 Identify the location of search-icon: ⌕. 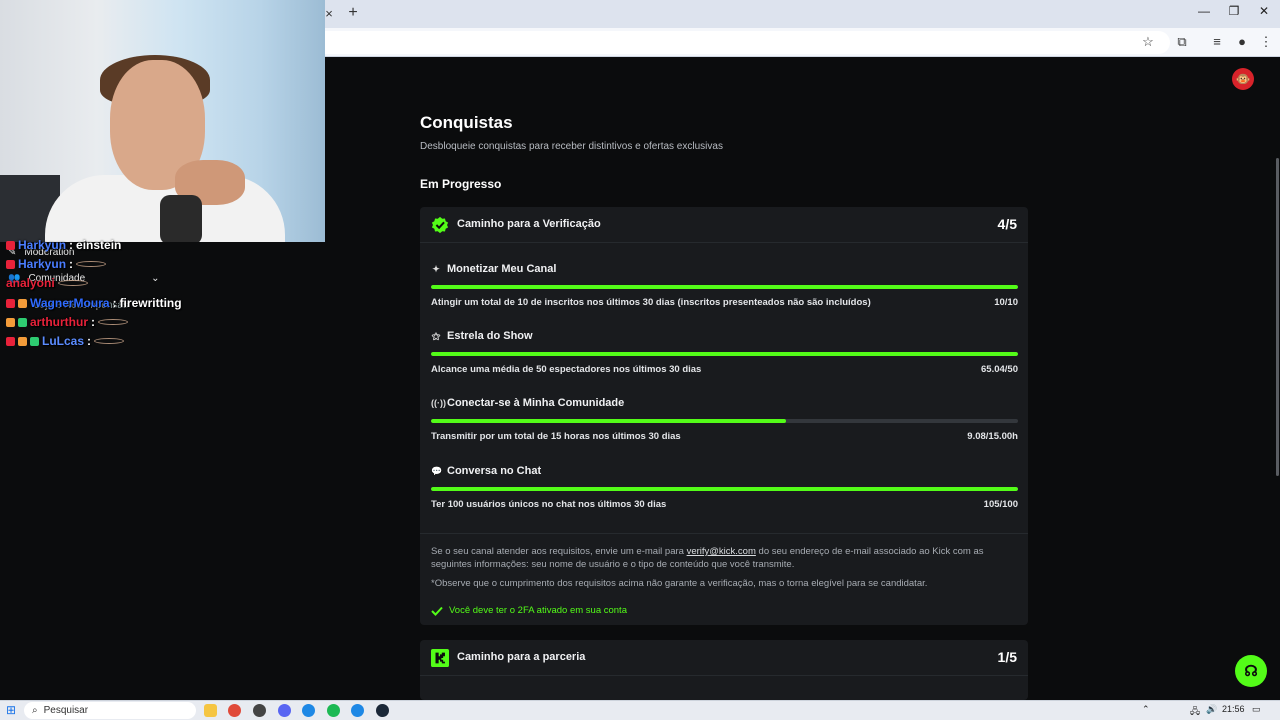
(35, 710).